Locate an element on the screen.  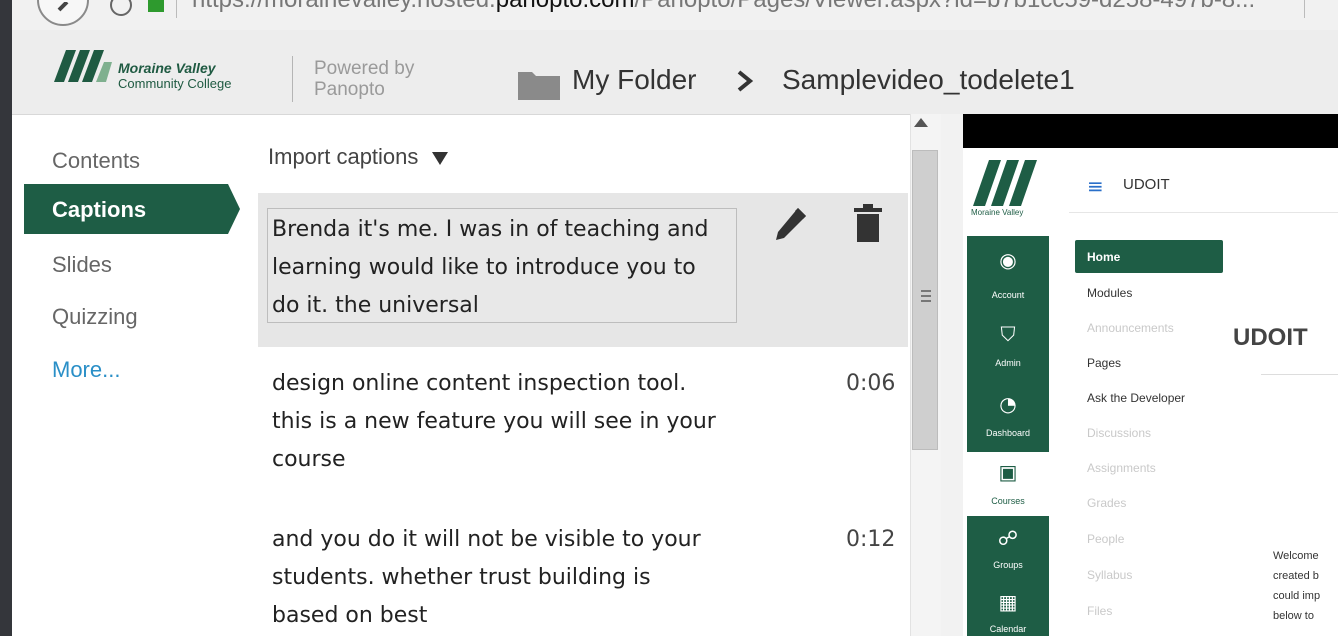
course-menu-item: People is located at coordinates (1106, 539).